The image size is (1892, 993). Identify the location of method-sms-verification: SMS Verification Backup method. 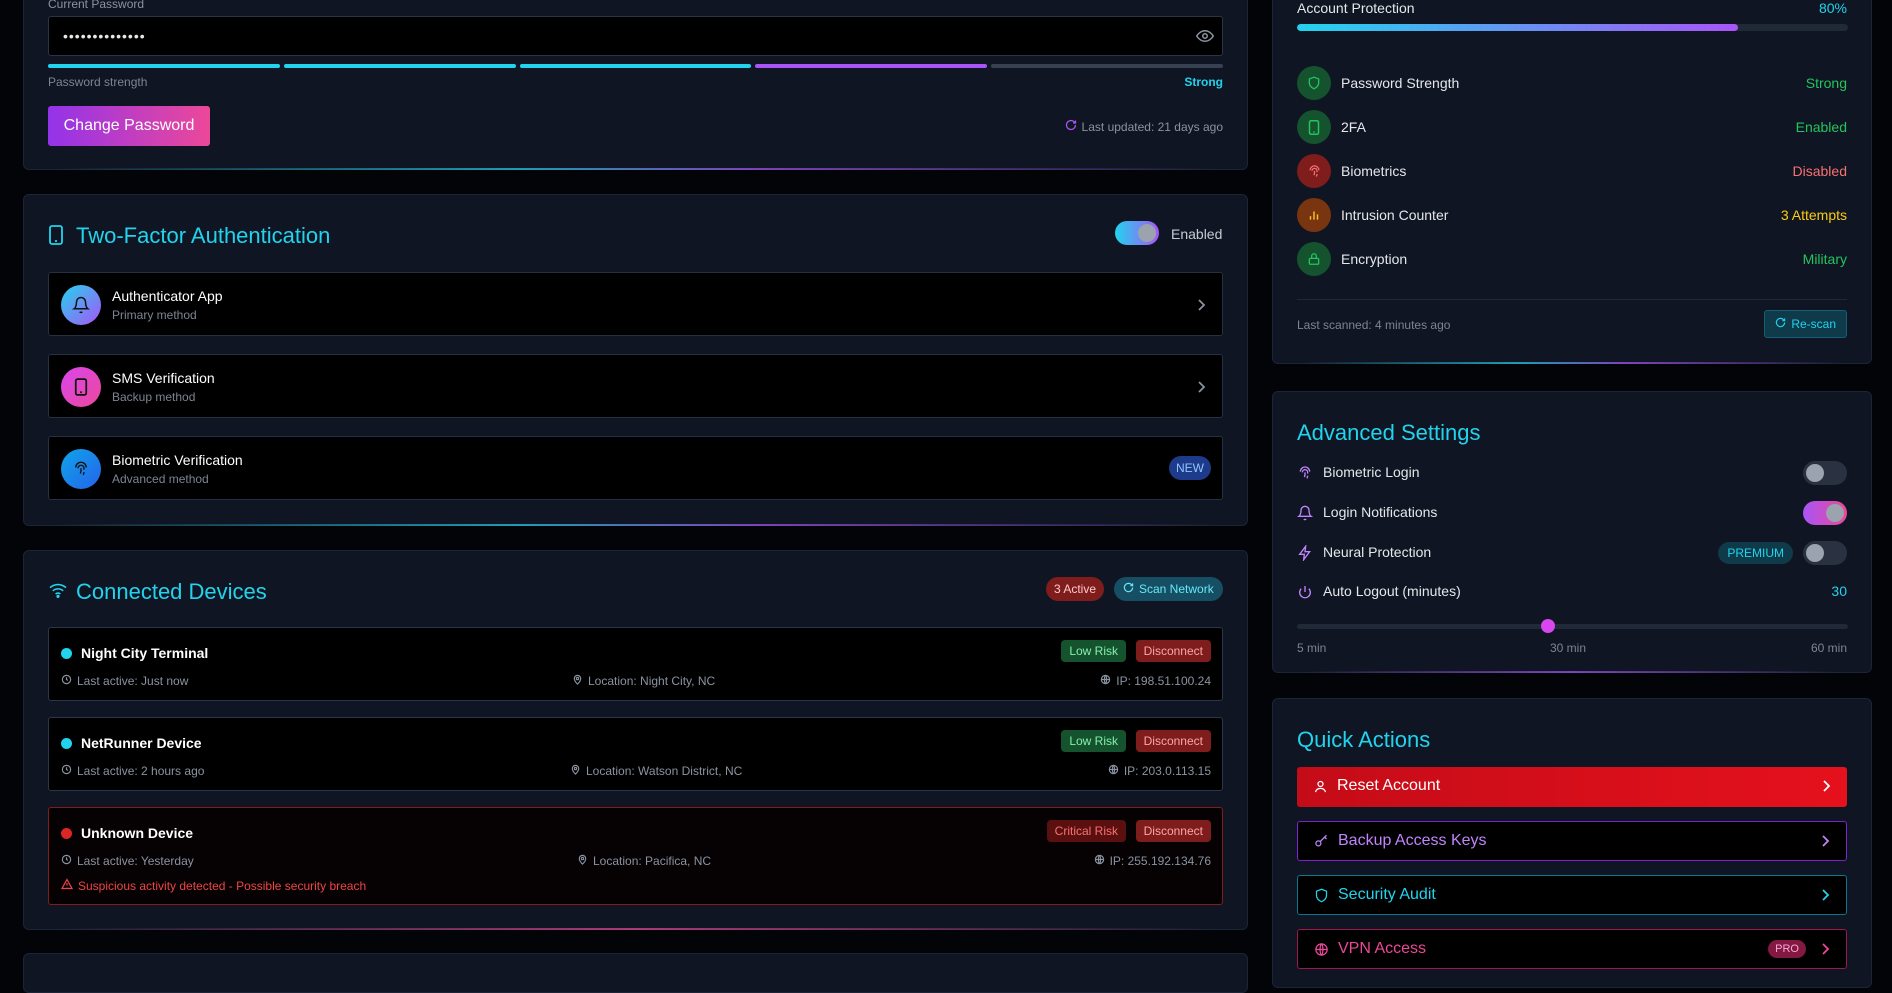
(635, 386).